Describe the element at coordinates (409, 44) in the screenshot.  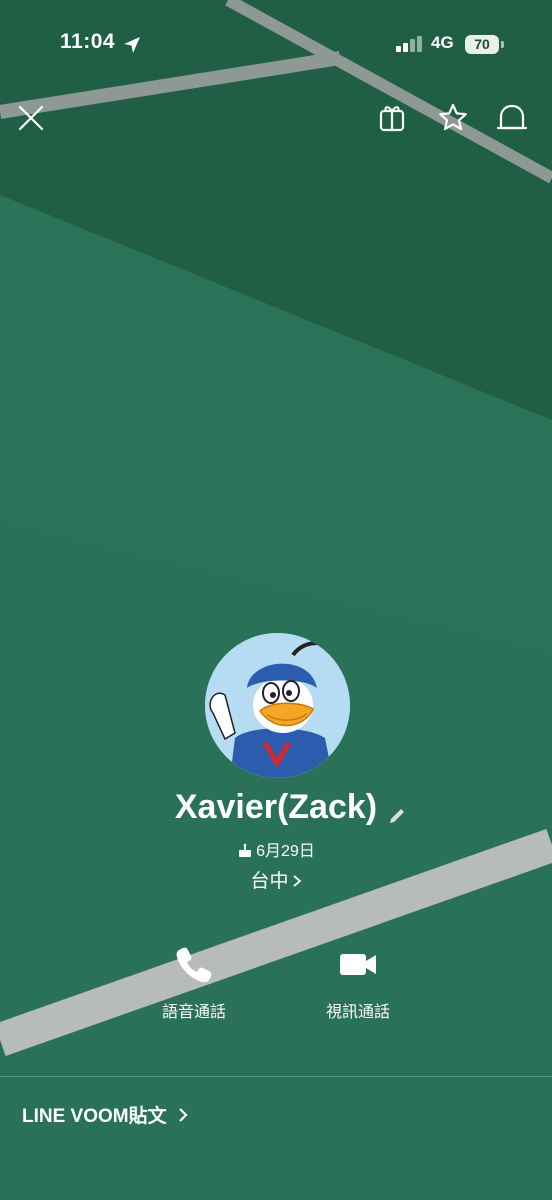
I see `signal-bars-icon` at that location.